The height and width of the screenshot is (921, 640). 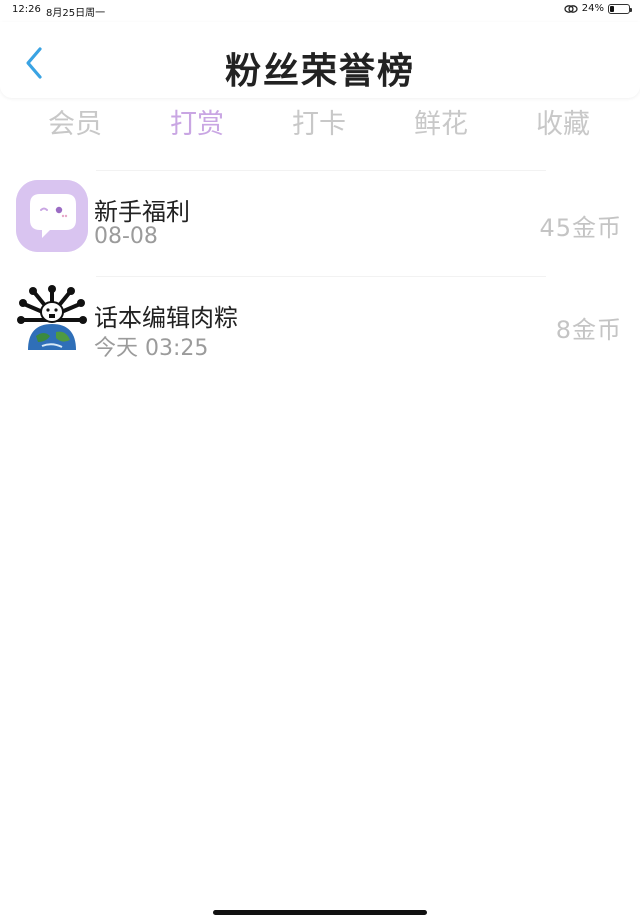 I want to click on list-item-amount: 45金币, so click(x=580, y=228).